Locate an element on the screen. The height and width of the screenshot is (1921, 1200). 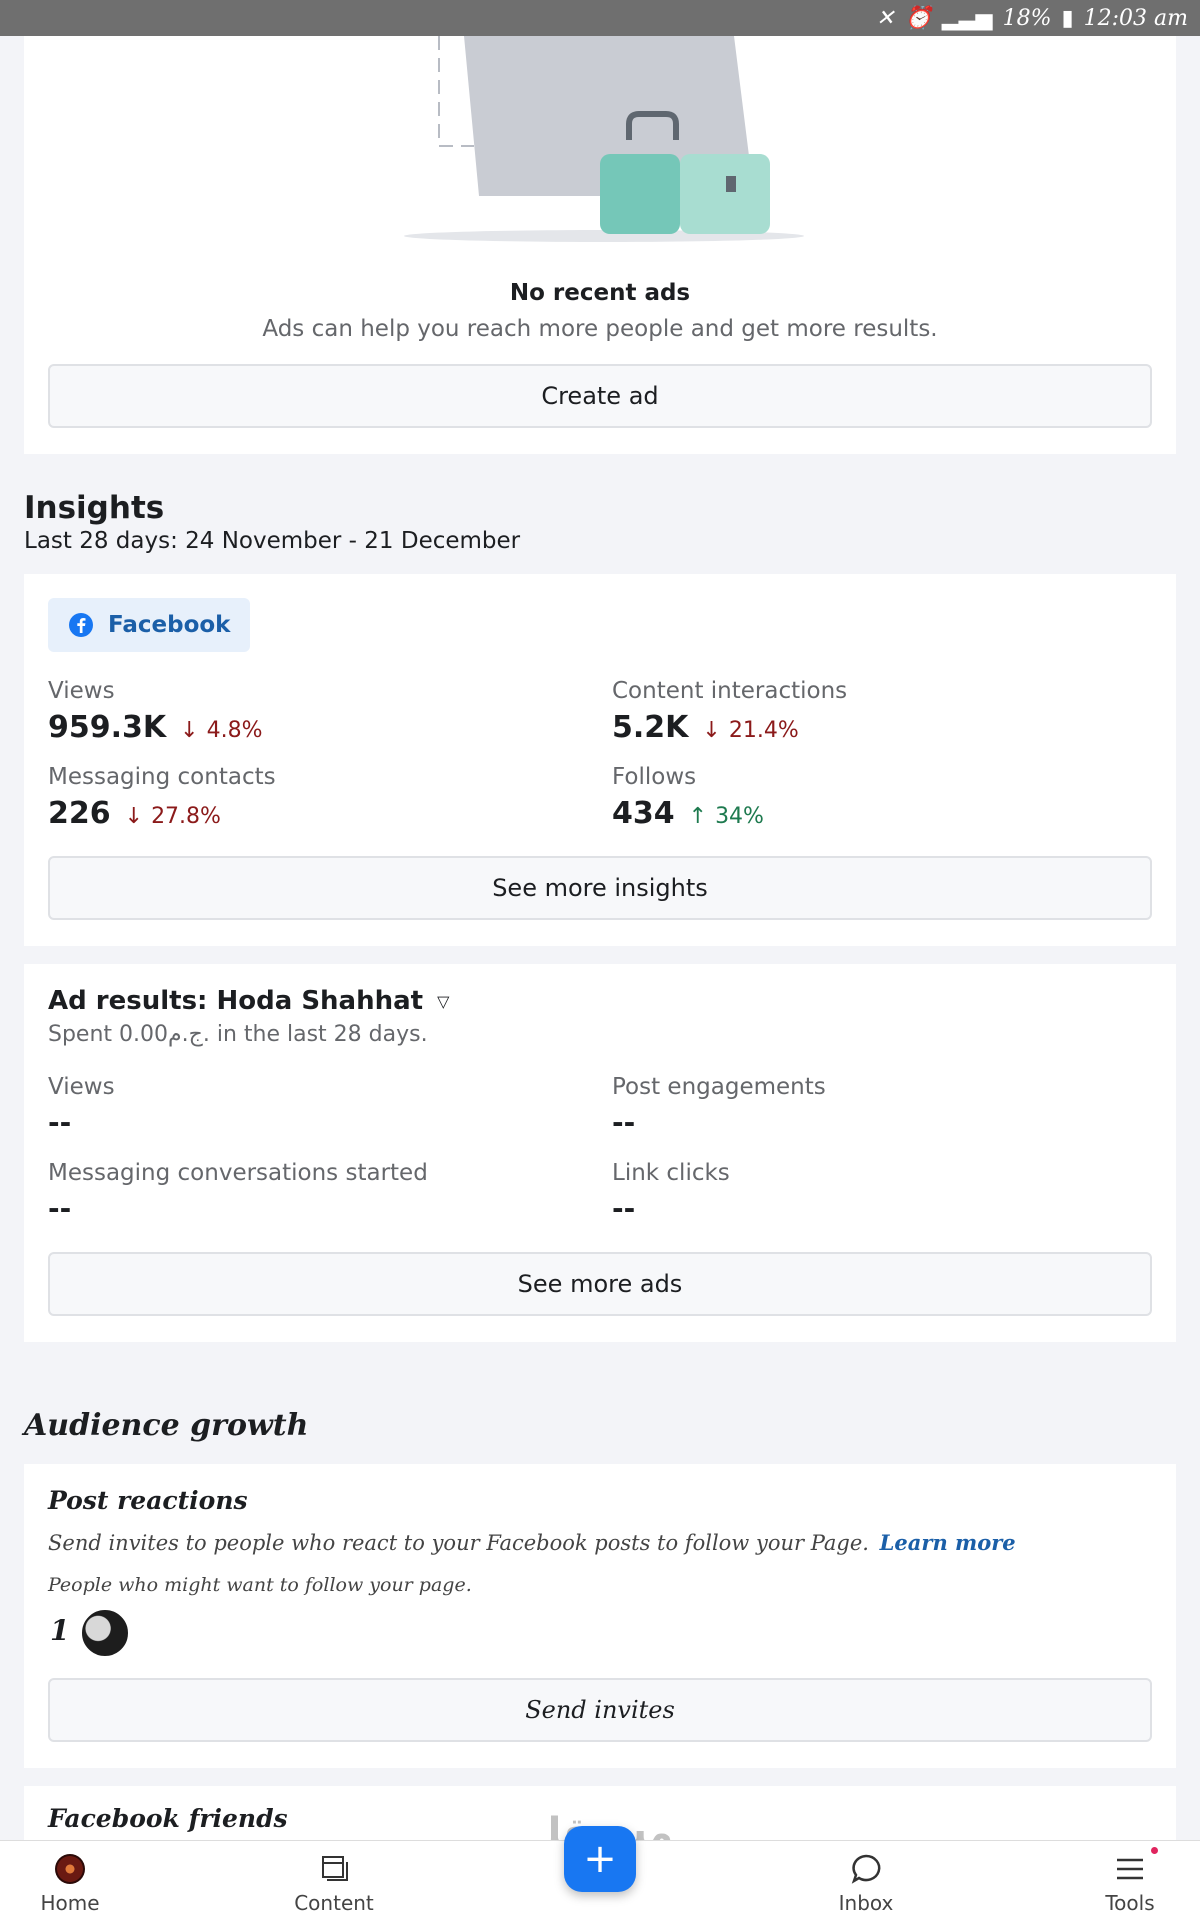
learn-more-link: Learn more is located at coordinates (948, 1542).